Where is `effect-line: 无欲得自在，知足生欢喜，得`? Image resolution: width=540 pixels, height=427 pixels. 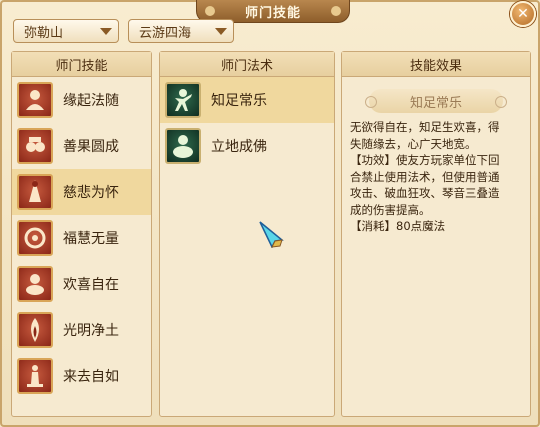
effect-line: 无欲得自在，知足生欢喜，得 is located at coordinates (425, 127).